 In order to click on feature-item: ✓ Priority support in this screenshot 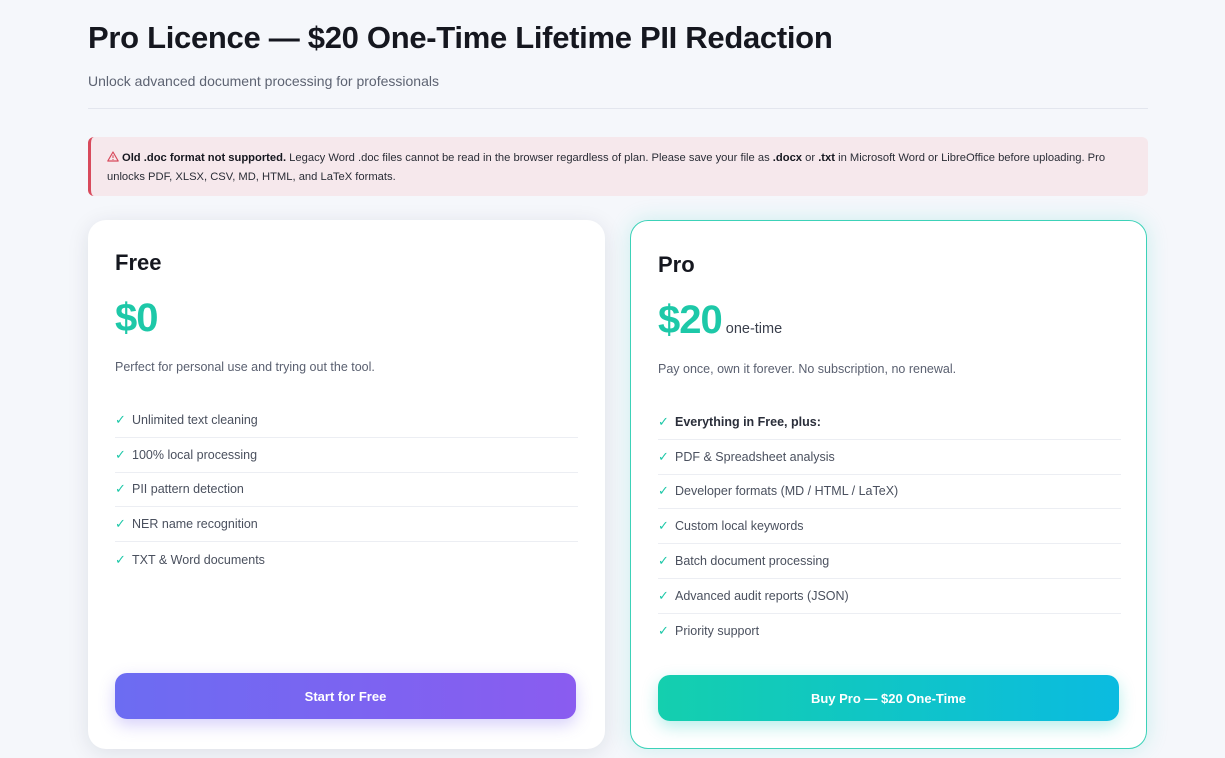, I will do `click(889, 631)`.